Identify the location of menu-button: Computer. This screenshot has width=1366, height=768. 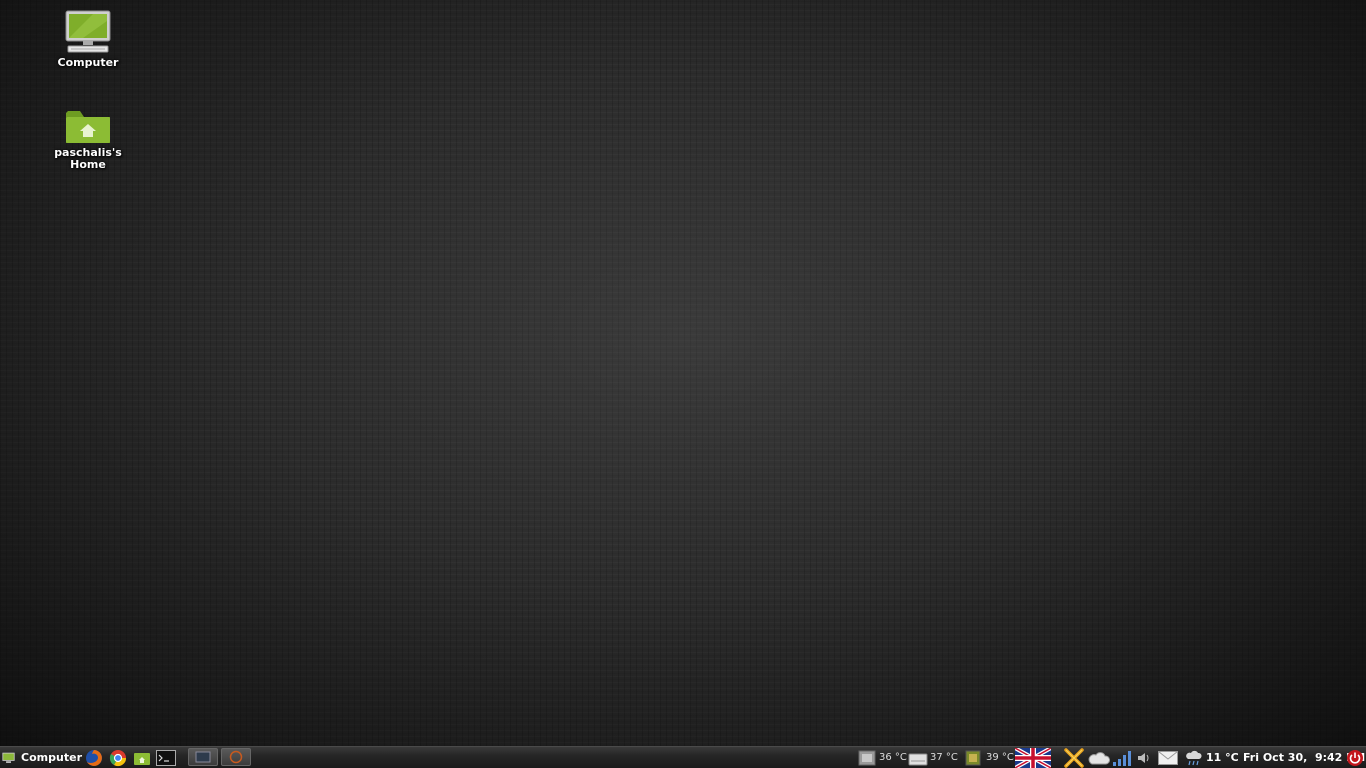
(42, 757).